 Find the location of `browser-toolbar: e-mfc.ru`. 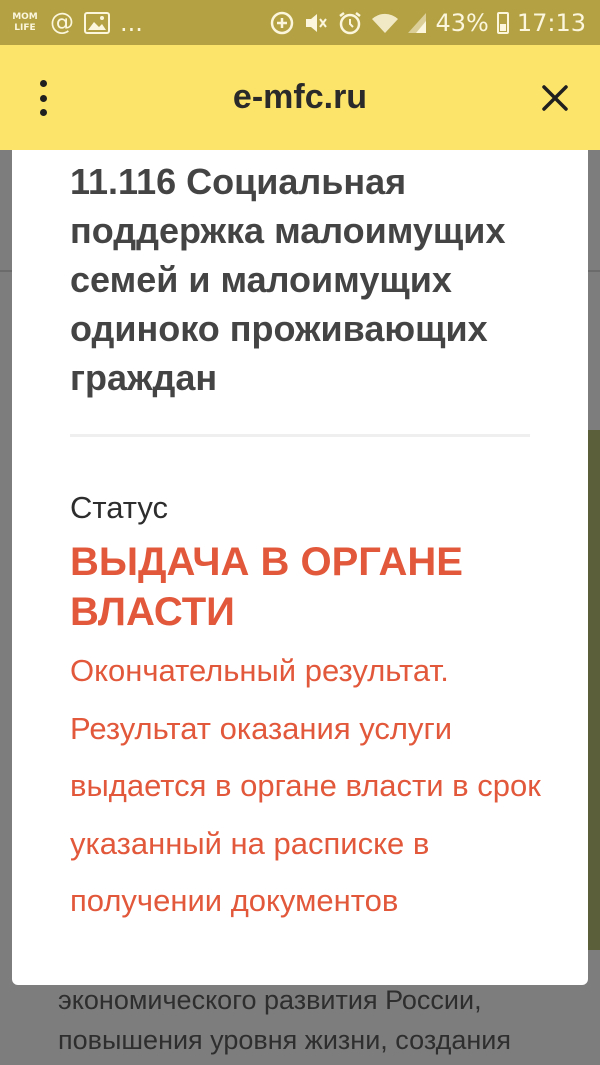

browser-toolbar: e-mfc.ru is located at coordinates (300, 97).